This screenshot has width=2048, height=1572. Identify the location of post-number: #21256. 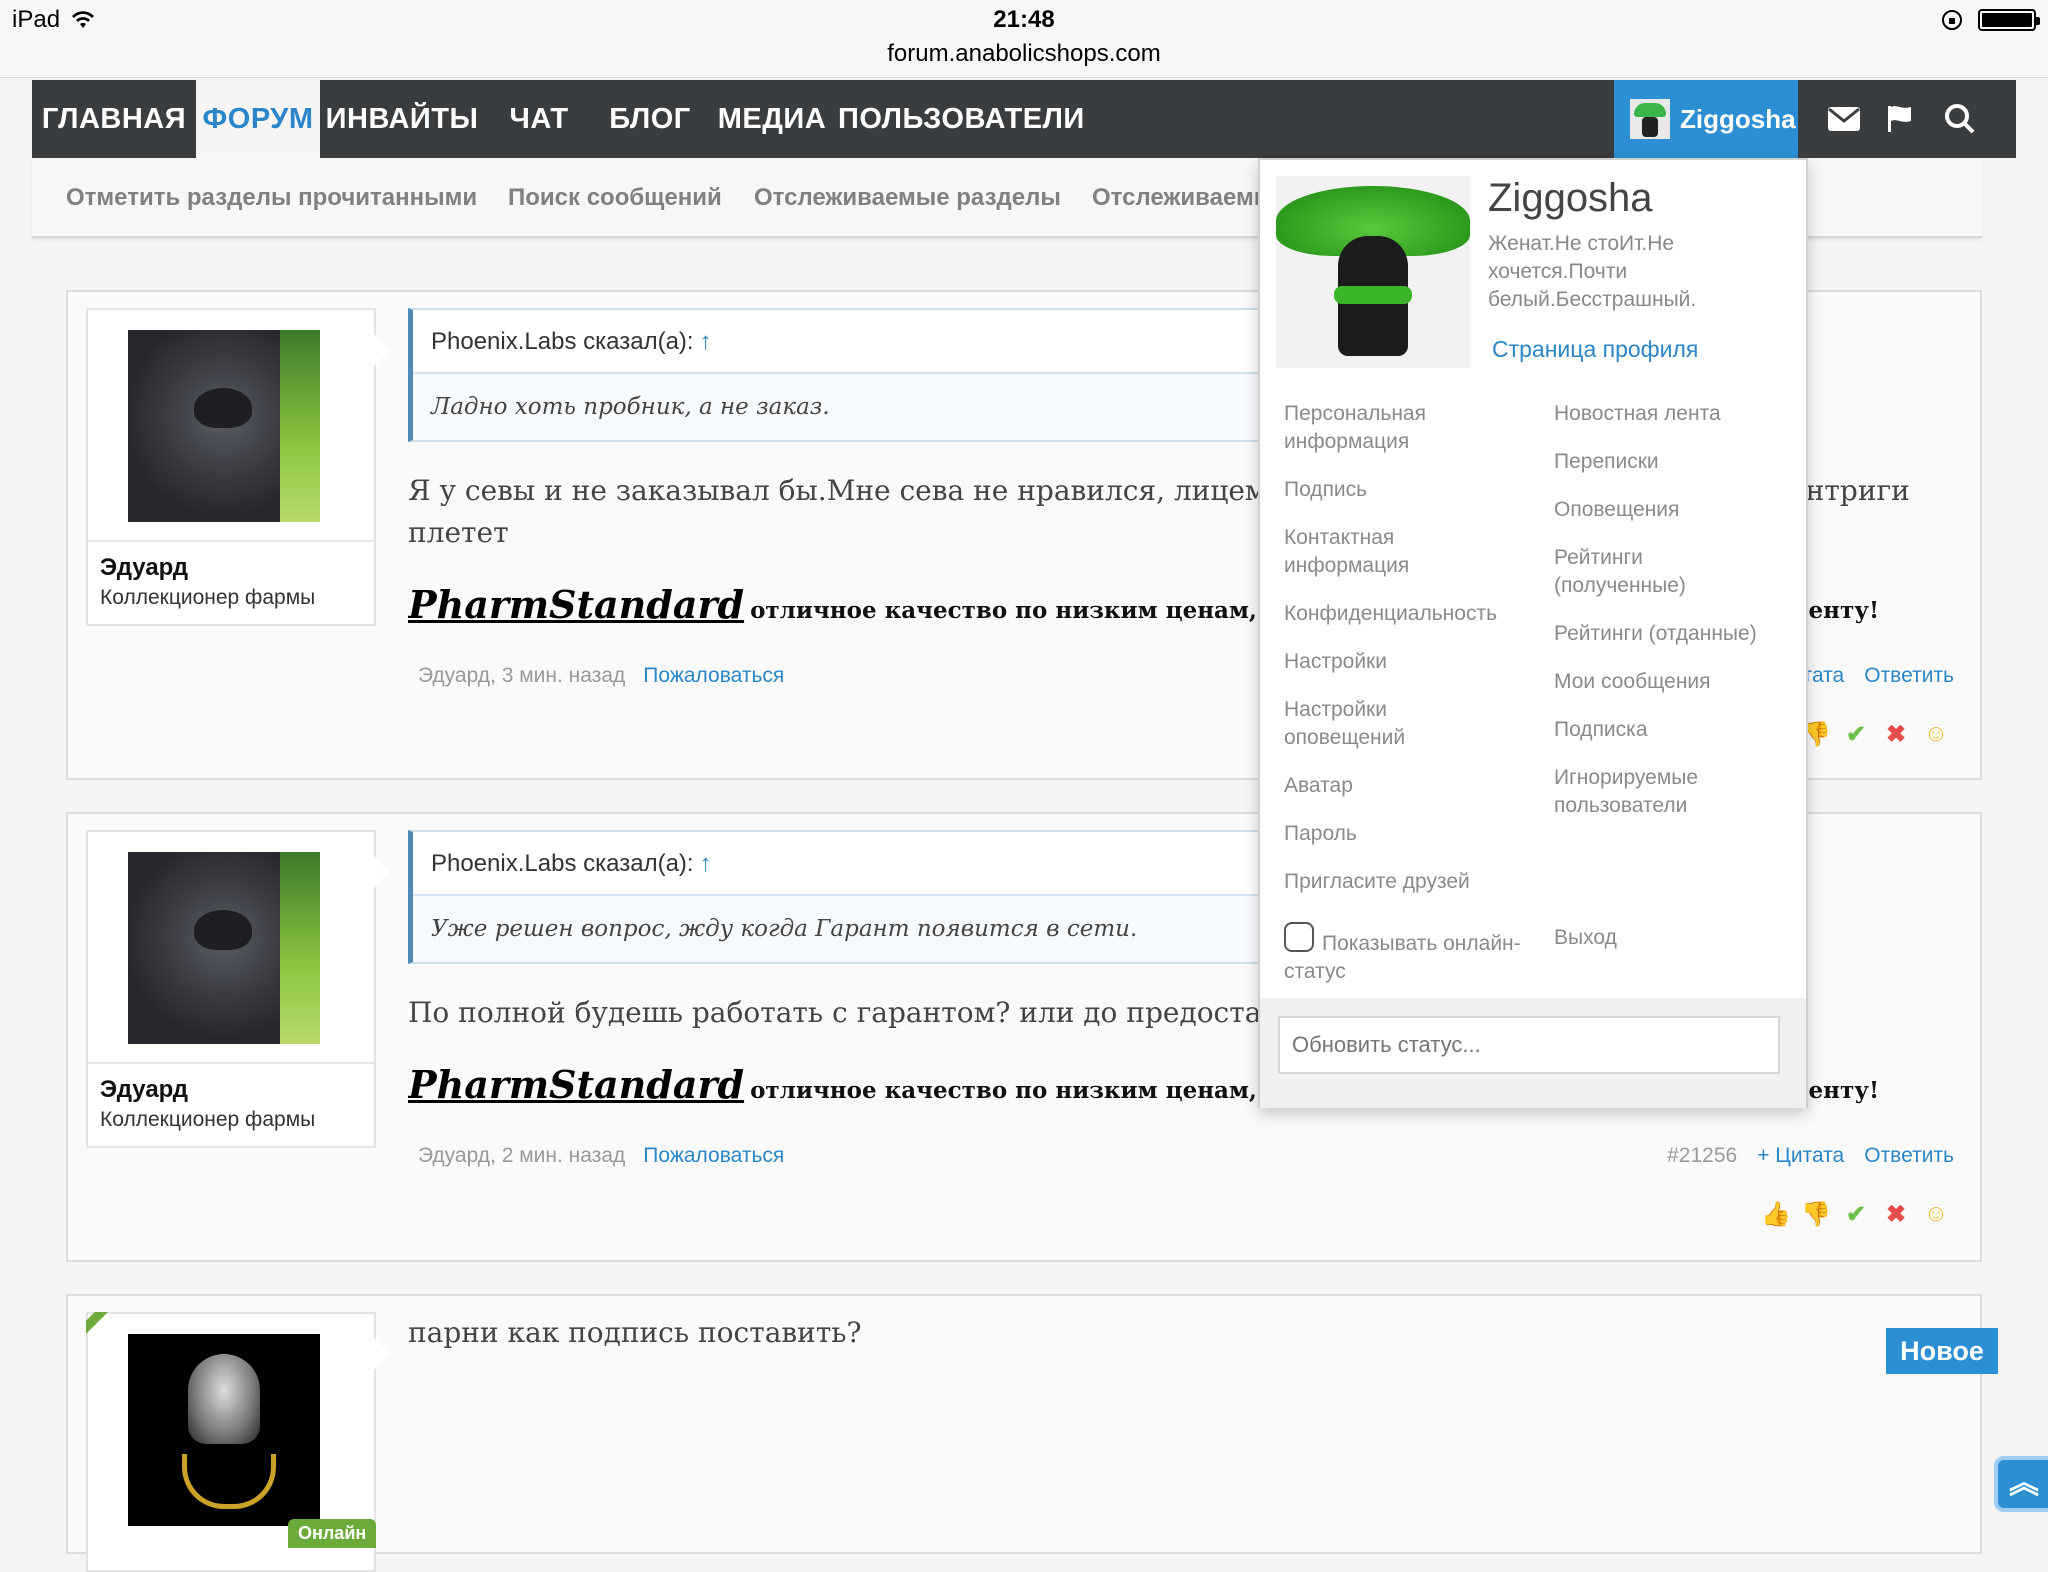
(1702, 1156).